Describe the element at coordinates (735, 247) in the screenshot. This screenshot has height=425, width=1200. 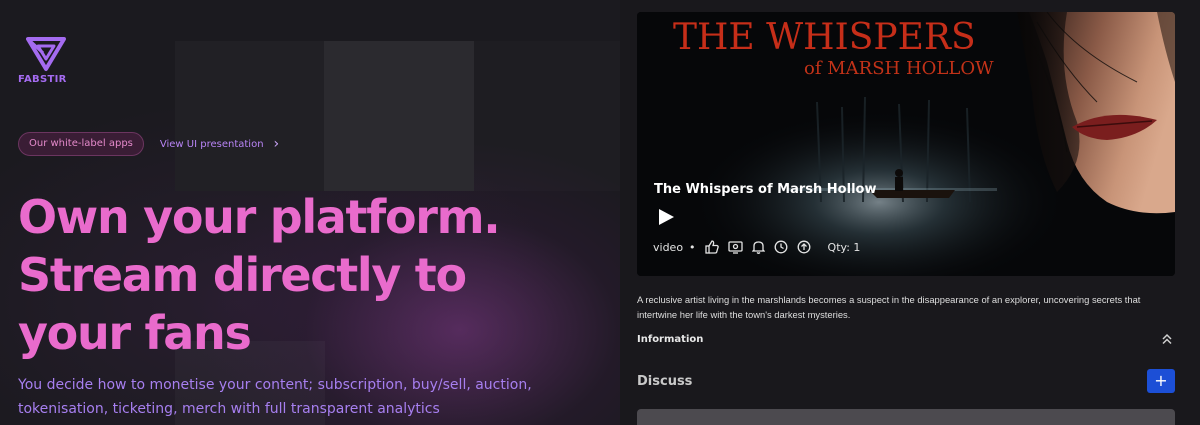
I see `screen-icon` at that location.